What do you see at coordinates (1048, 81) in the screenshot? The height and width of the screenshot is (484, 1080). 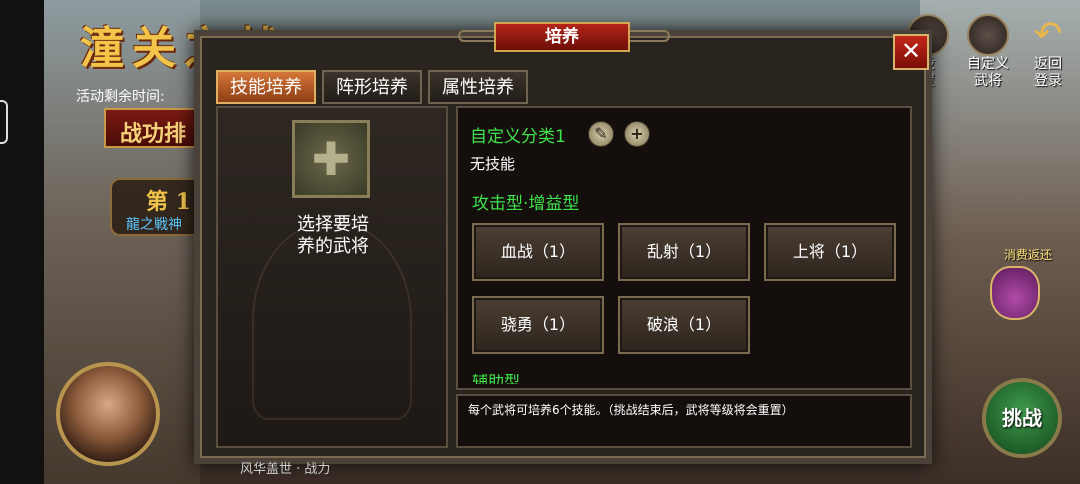 I see `return-login-label-2: 登录` at bounding box center [1048, 81].